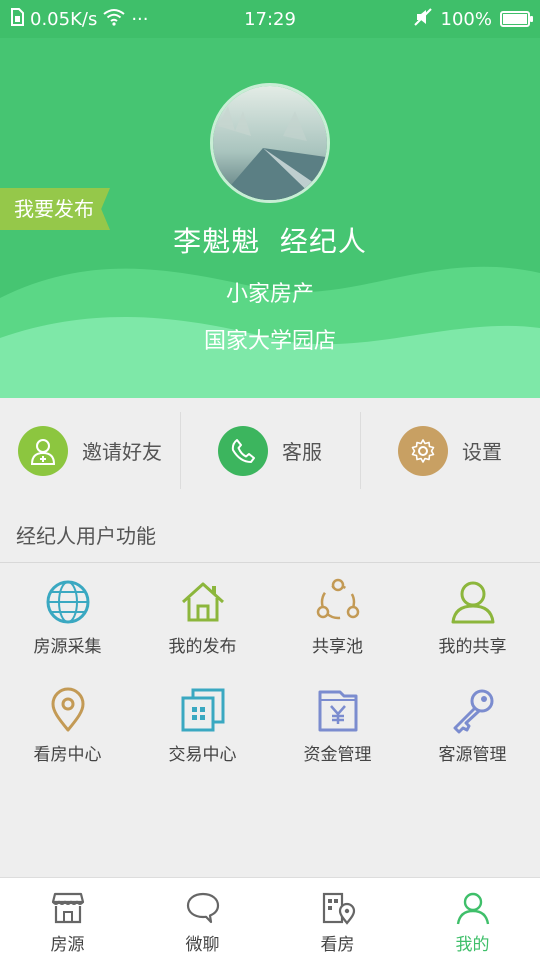  What do you see at coordinates (472, 602) in the screenshot?
I see `person-icon` at bounding box center [472, 602].